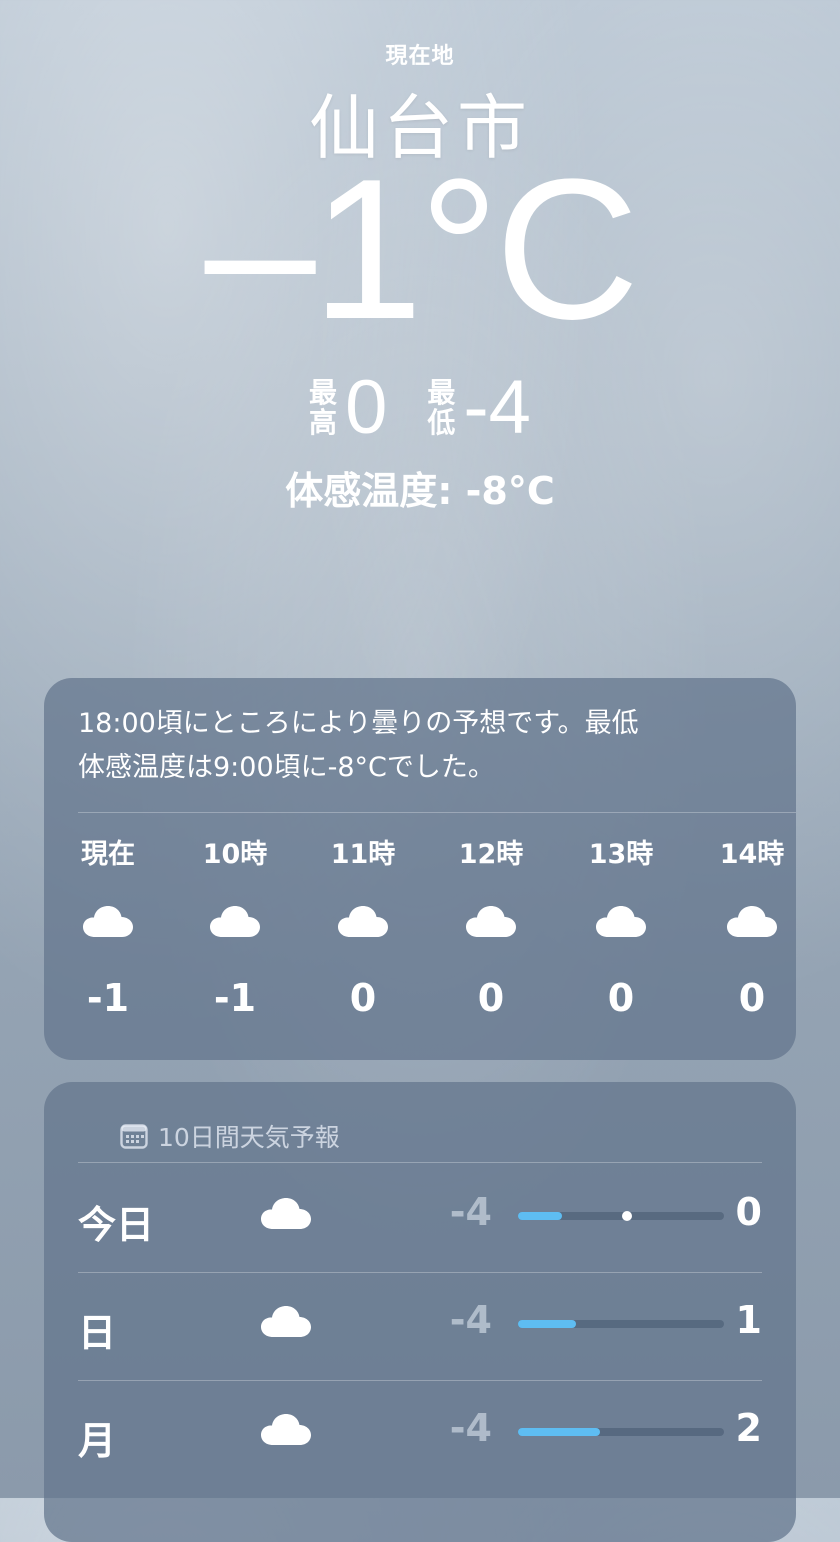 The width and height of the screenshot is (840, 1542). What do you see at coordinates (363, 854) in the screenshot?
I see `hour-label: 11時` at bounding box center [363, 854].